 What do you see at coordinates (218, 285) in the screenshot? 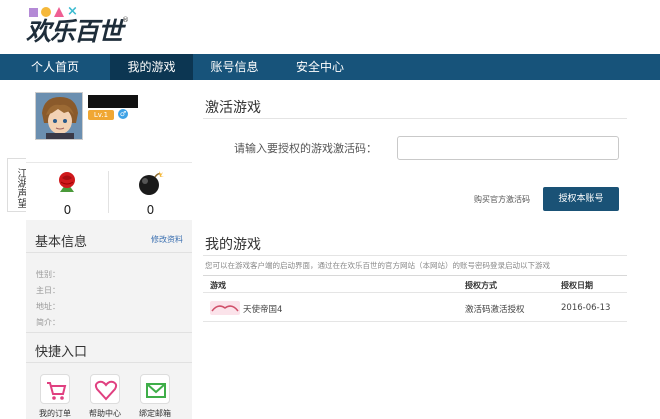
I see `column-header-game: 游戏` at bounding box center [218, 285].